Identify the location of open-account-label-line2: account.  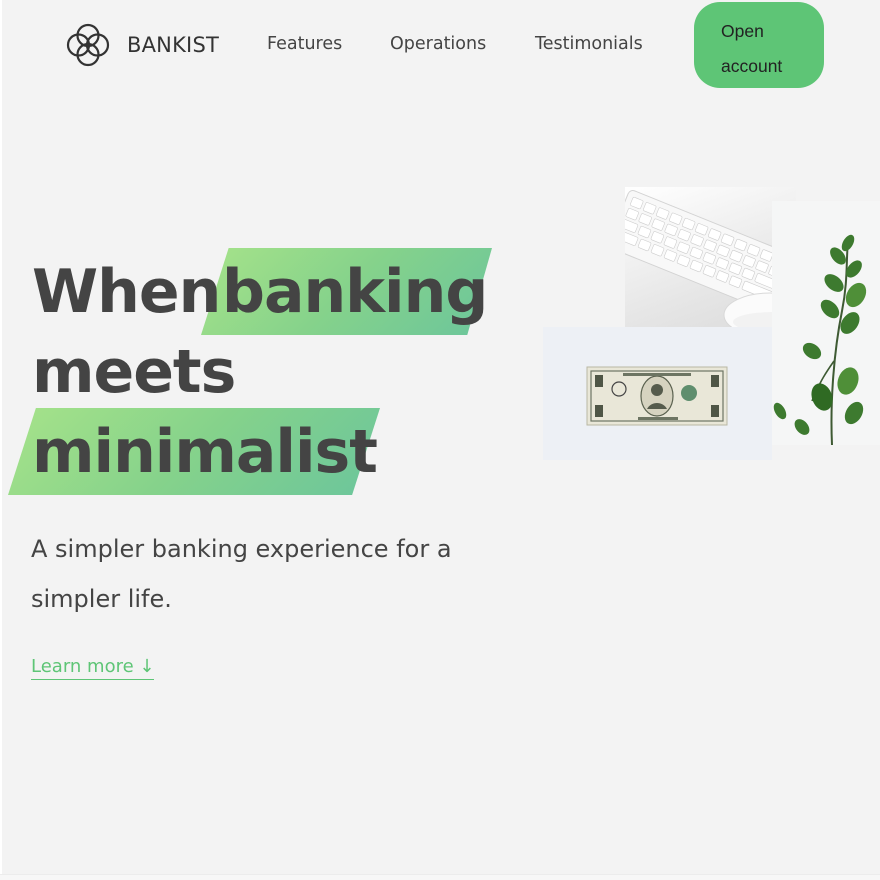
(752, 66).